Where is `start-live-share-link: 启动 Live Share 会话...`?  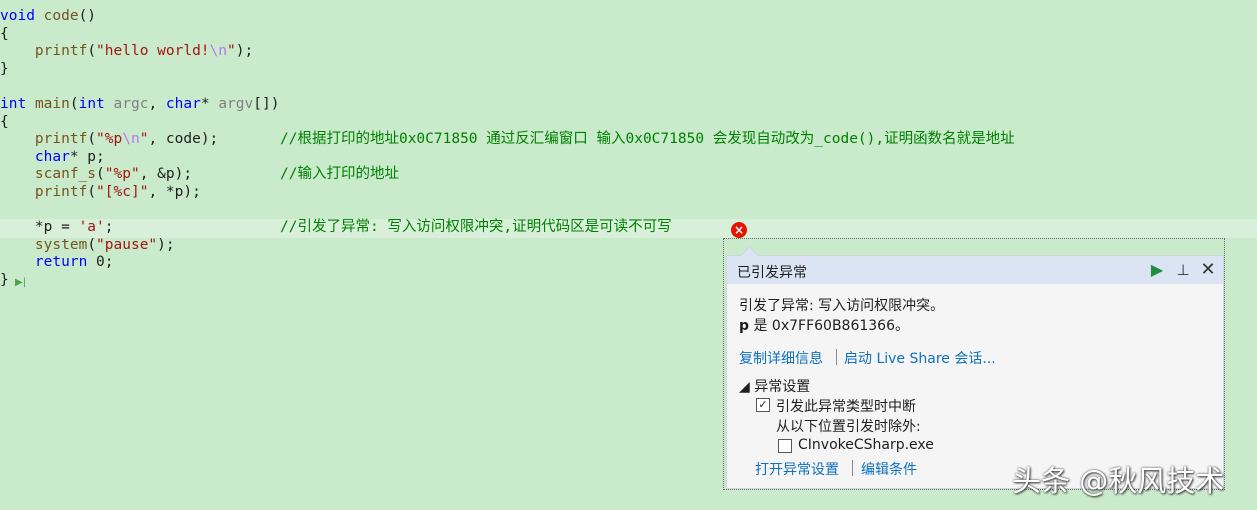
start-live-share-link: 启动 Live Share 会话... is located at coordinates (920, 358).